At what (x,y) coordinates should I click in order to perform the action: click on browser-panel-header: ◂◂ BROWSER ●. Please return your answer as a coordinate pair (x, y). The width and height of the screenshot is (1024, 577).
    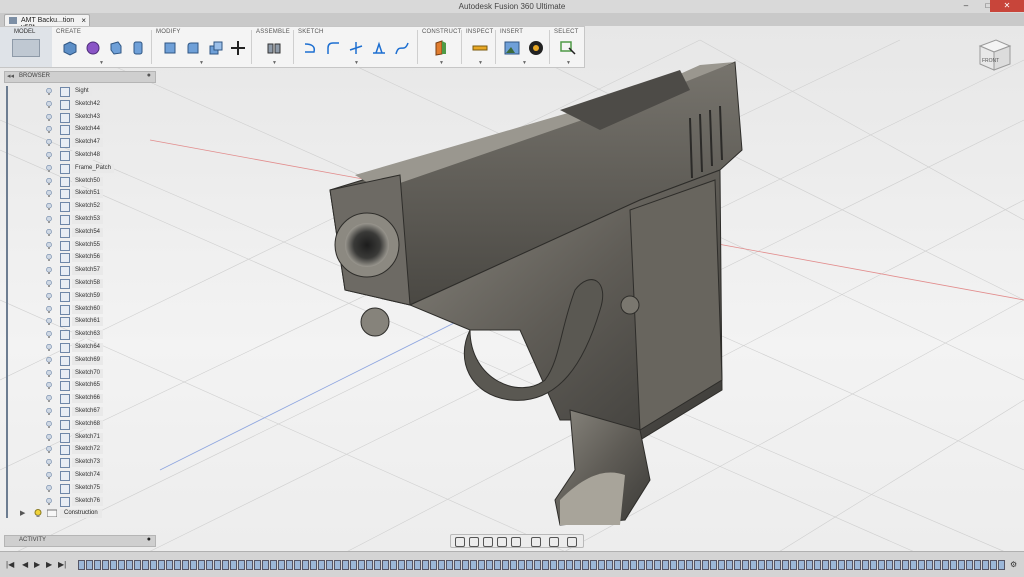
    Looking at the image, I should click on (80, 77).